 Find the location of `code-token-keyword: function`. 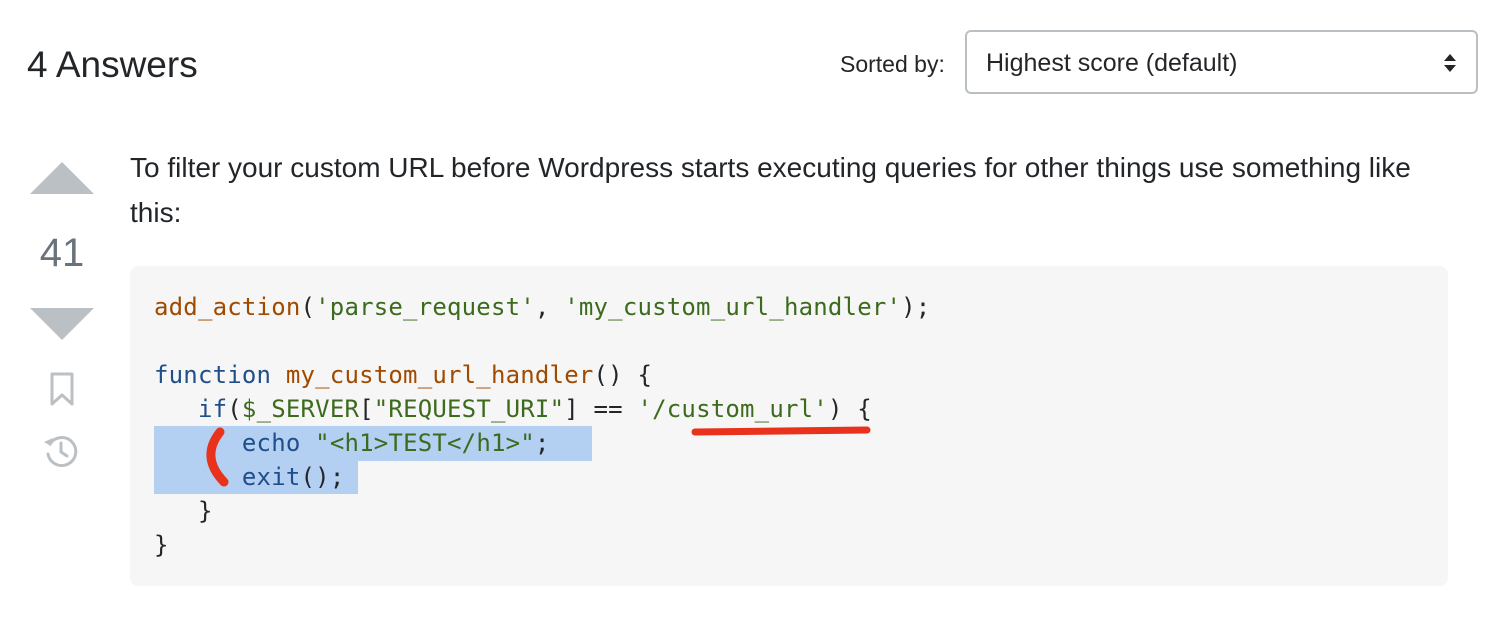

code-token-keyword: function is located at coordinates (213, 375).